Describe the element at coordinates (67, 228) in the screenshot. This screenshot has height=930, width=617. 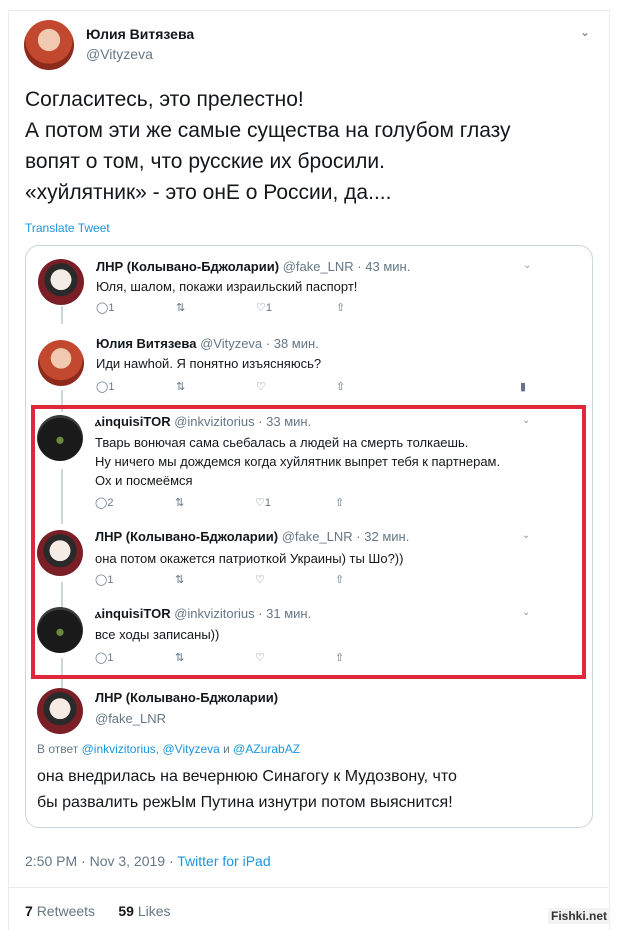
I see `translate-tweet-link: Translate Tweet` at that location.